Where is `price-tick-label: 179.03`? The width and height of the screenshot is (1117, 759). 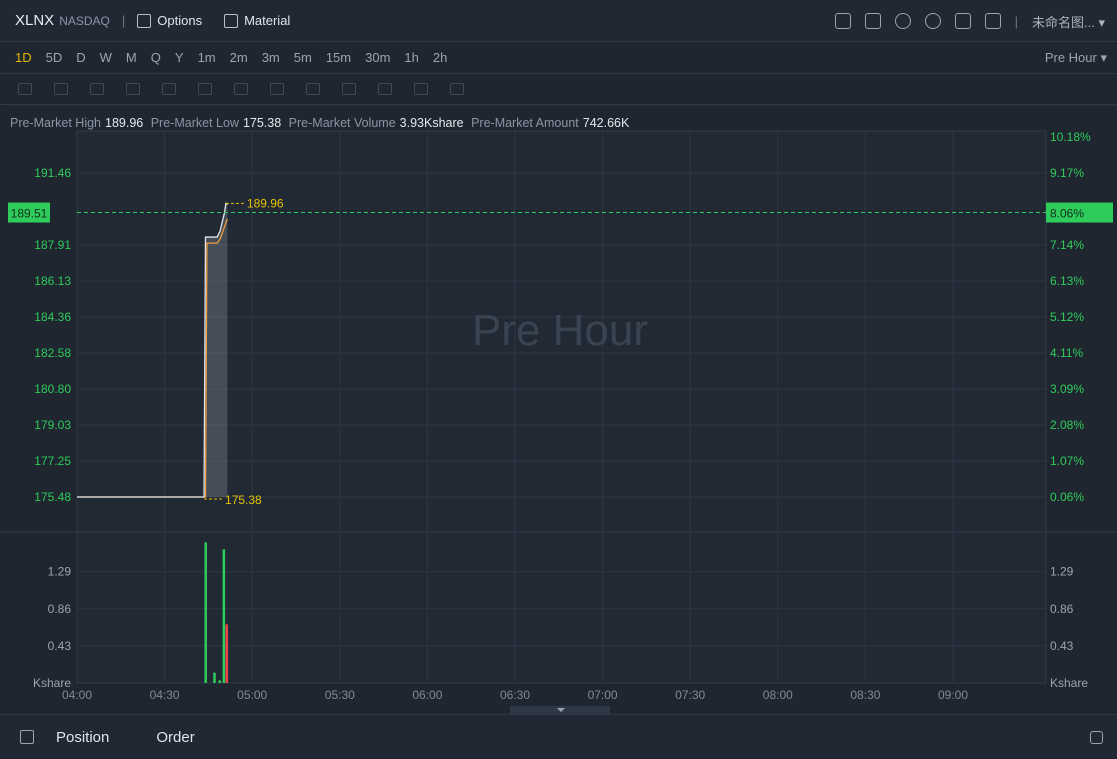
price-tick-label: 179.03 is located at coordinates (52, 425).